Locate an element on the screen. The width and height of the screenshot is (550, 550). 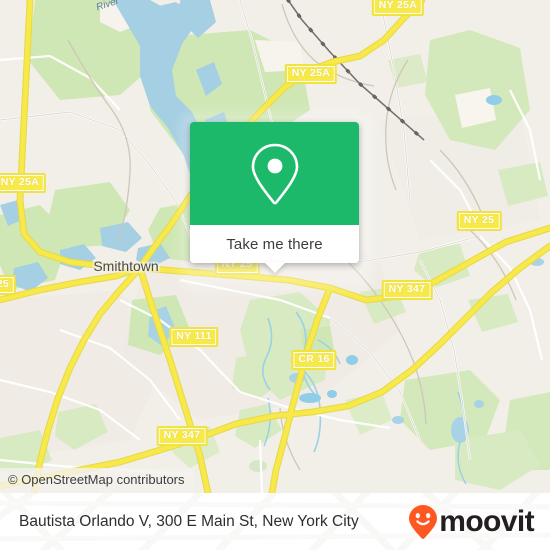
road-shield-ny25a-mid: NY 25A is located at coordinates (311, 74).